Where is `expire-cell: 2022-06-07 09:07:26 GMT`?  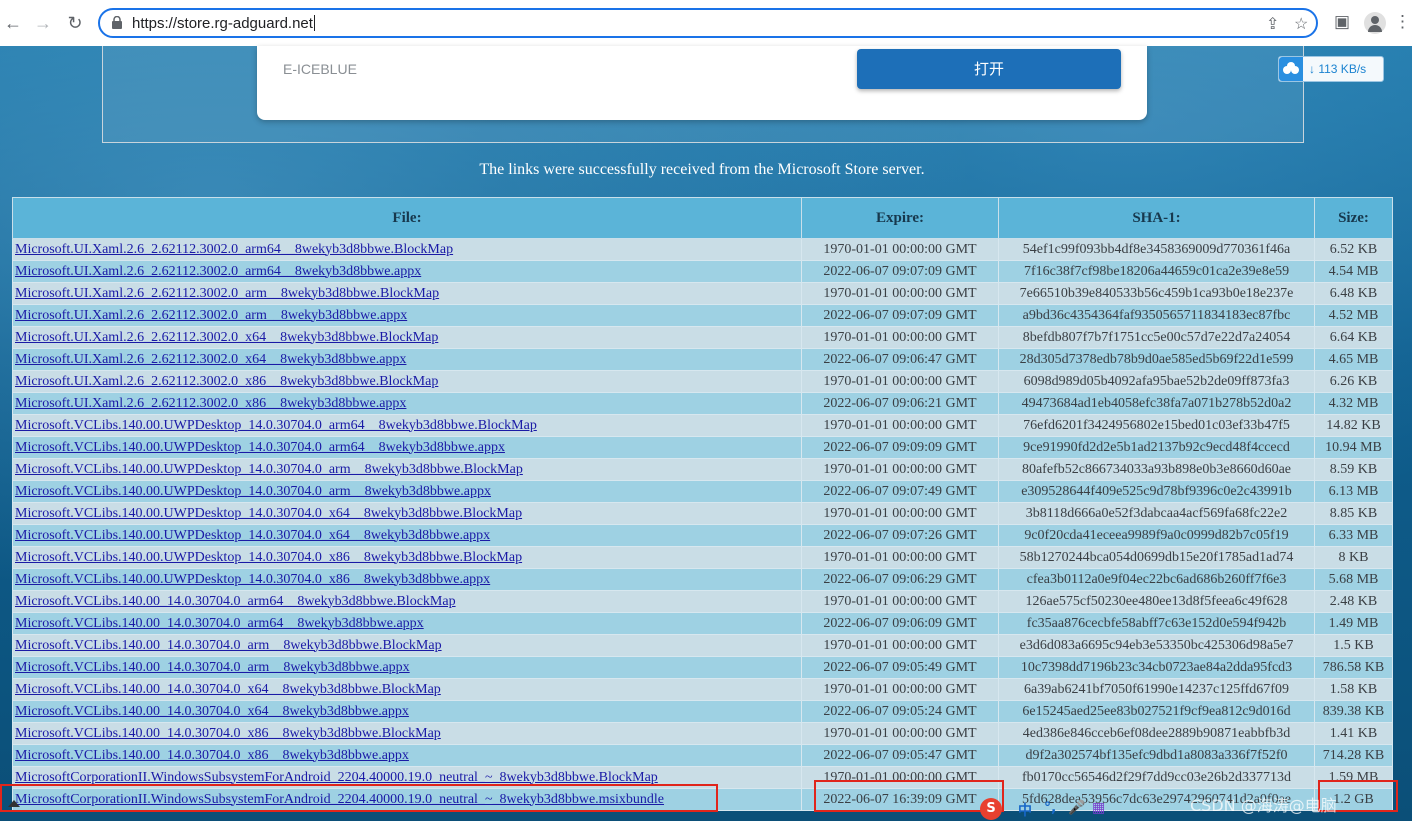
expire-cell: 2022-06-07 09:07:26 GMT is located at coordinates (900, 535).